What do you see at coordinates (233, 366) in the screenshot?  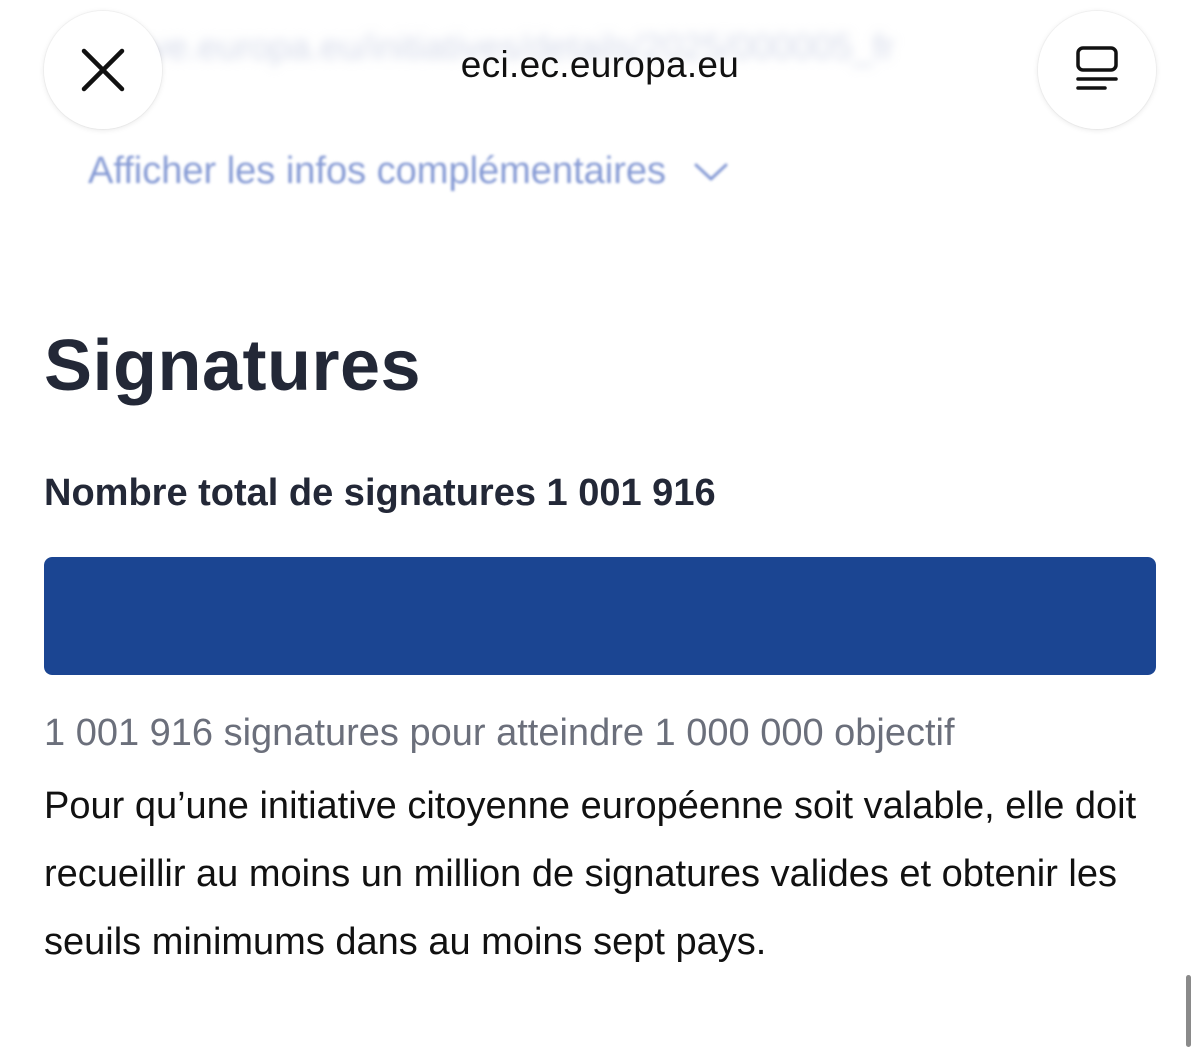 I see `section-title: Signatures` at bounding box center [233, 366].